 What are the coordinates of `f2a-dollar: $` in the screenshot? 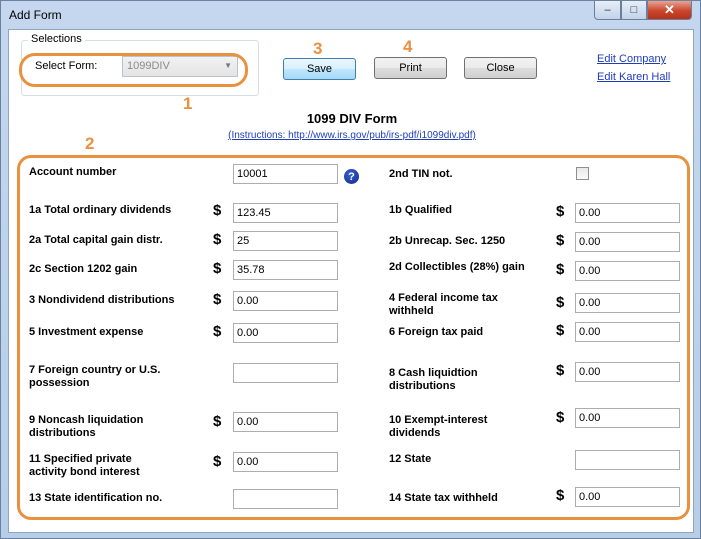 It's located at (217, 239).